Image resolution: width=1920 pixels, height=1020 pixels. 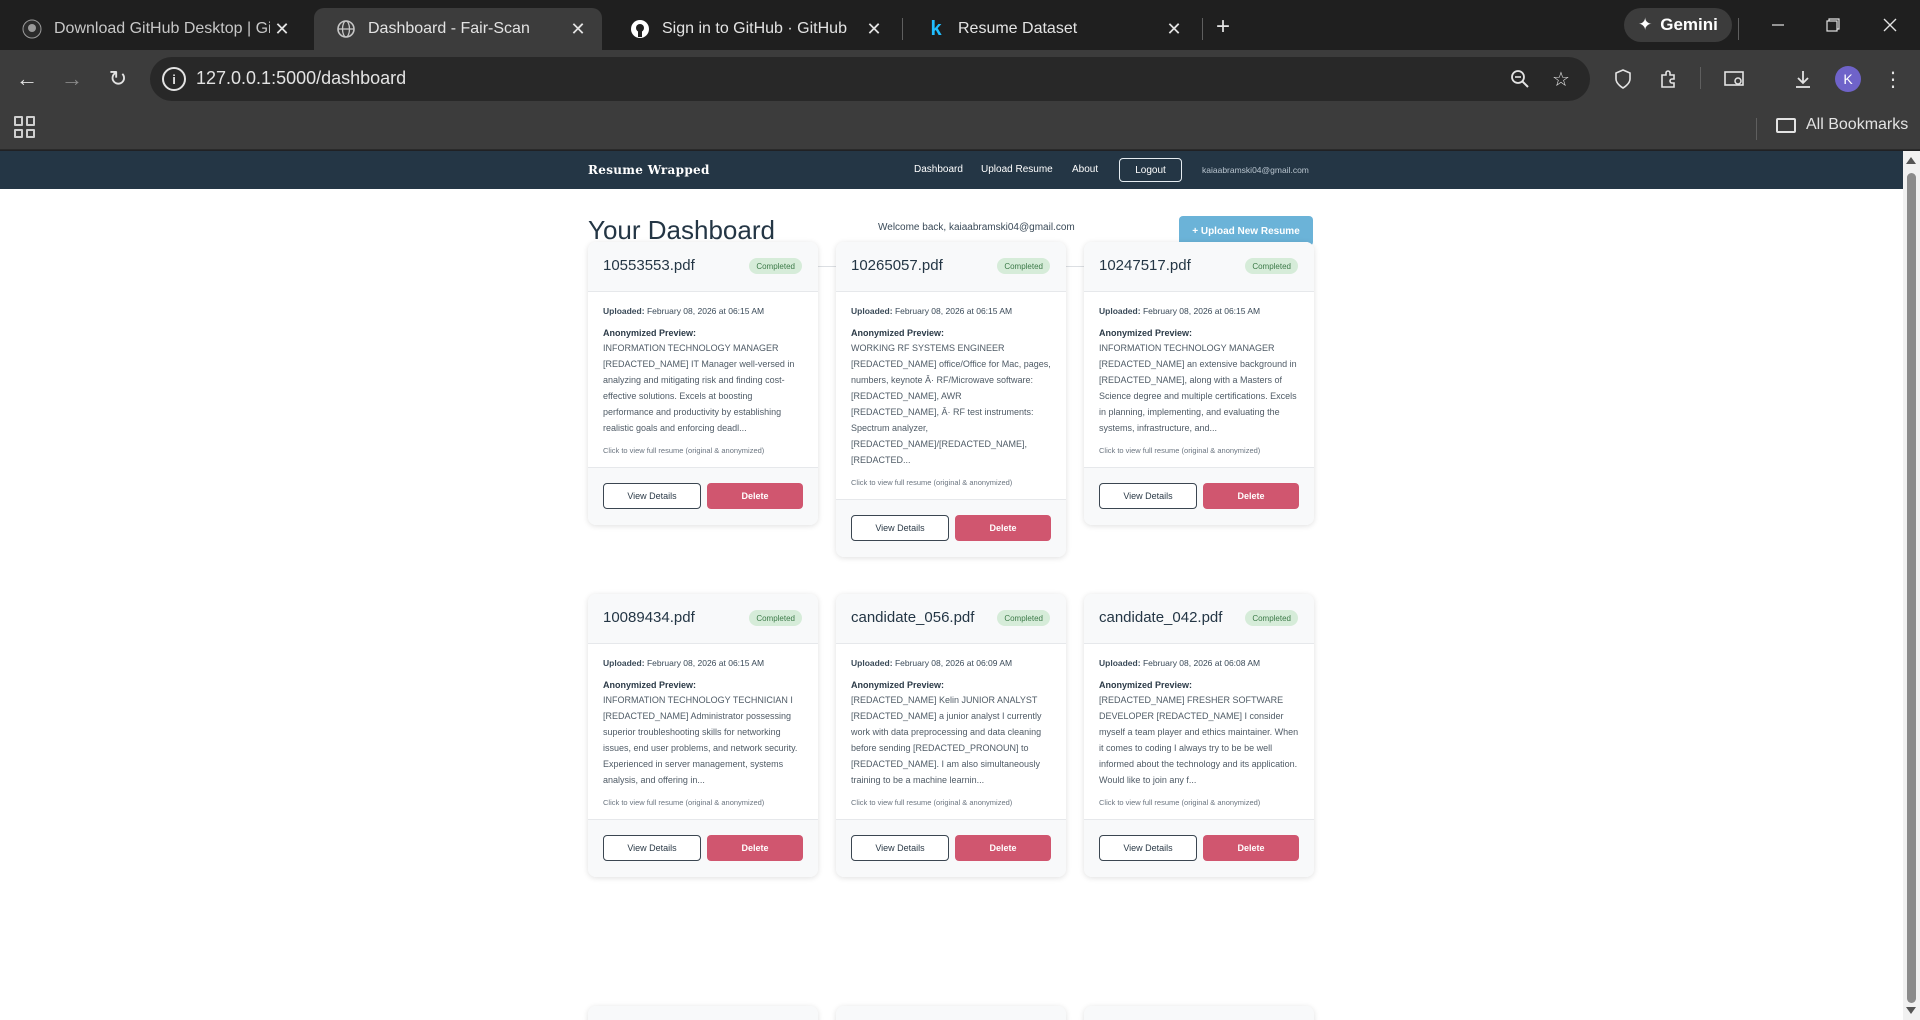 I want to click on nav-dashboard: Dashboard, so click(x=938, y=169).